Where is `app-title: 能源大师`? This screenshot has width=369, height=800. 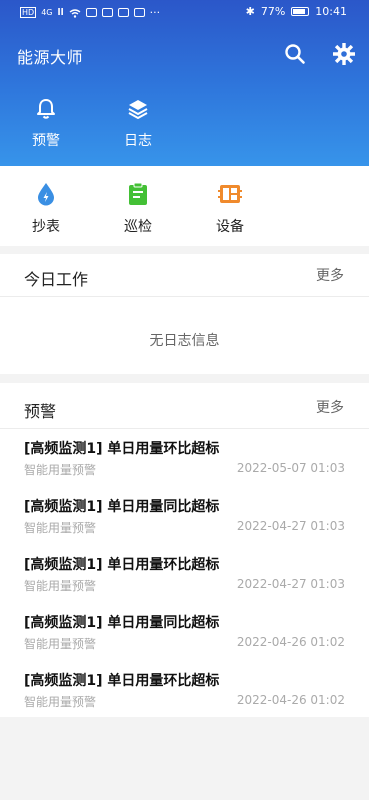
app-title: 能源大师 is located at coordinates (50, 57).